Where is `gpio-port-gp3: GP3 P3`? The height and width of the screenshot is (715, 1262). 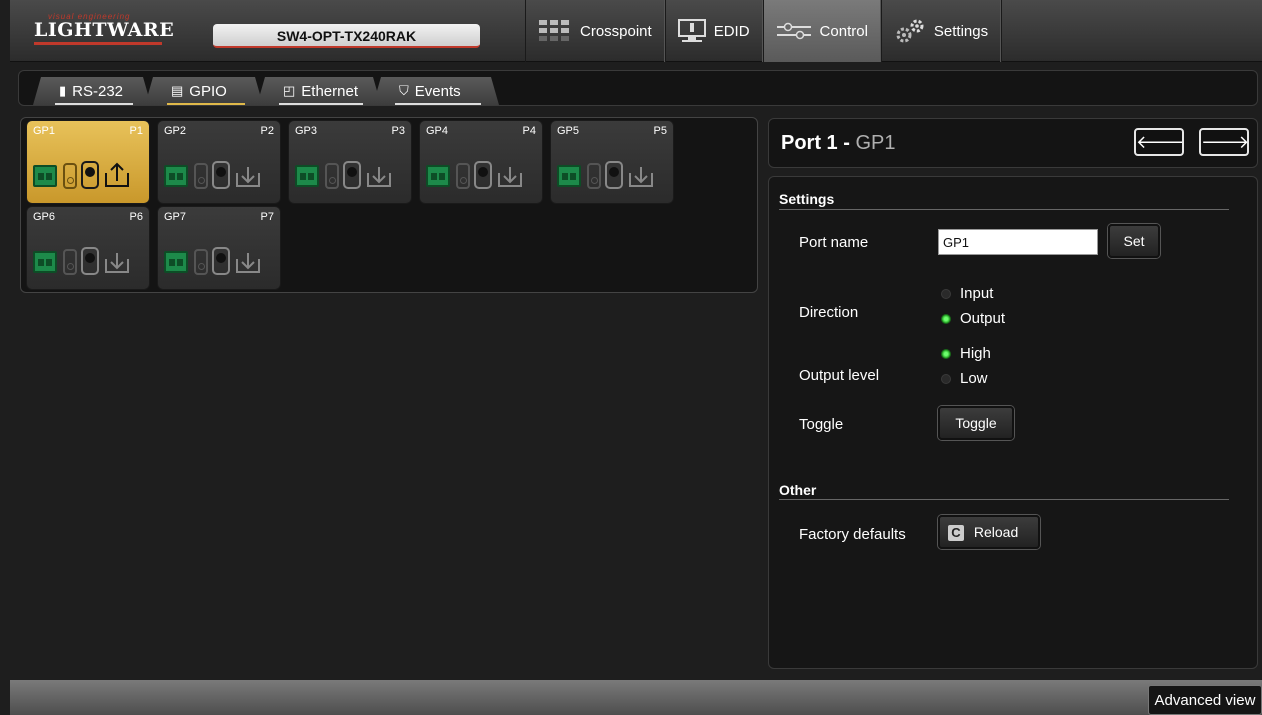 gpio-port-gp3: GP3 P3 is located at coordinates (350, 162).